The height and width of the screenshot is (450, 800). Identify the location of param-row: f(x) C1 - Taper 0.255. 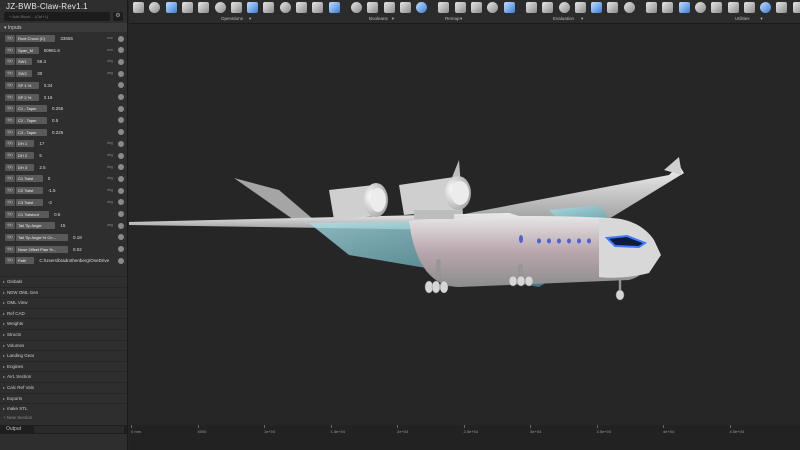
(63, 109).